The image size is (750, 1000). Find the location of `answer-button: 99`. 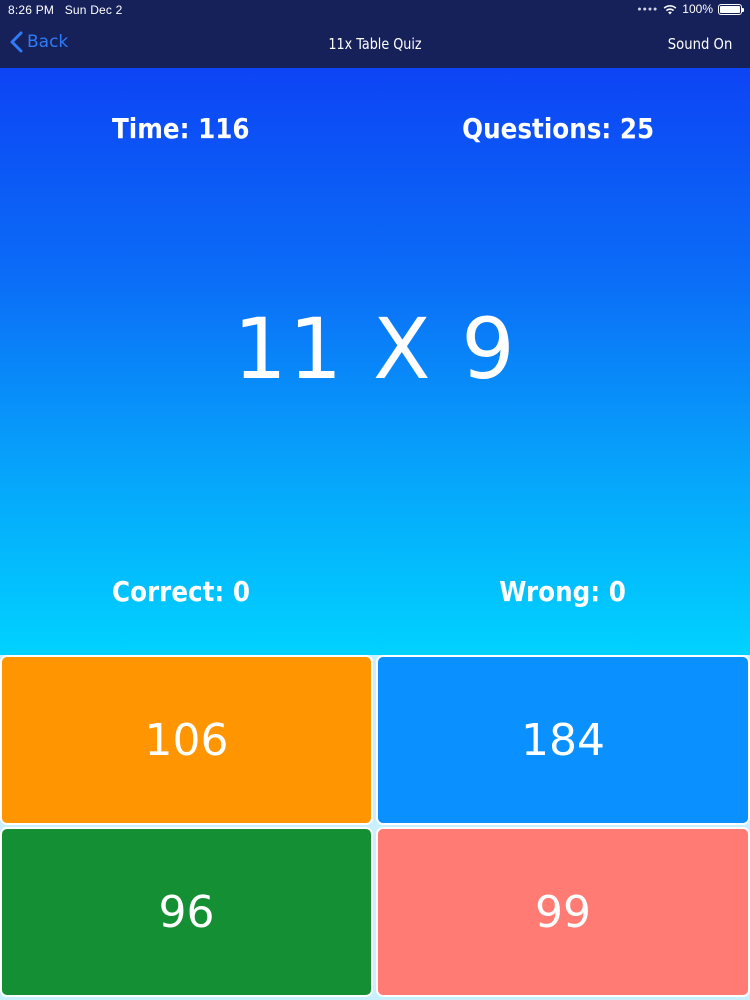

answer-button: 99 is located at coordinates (563, 912).